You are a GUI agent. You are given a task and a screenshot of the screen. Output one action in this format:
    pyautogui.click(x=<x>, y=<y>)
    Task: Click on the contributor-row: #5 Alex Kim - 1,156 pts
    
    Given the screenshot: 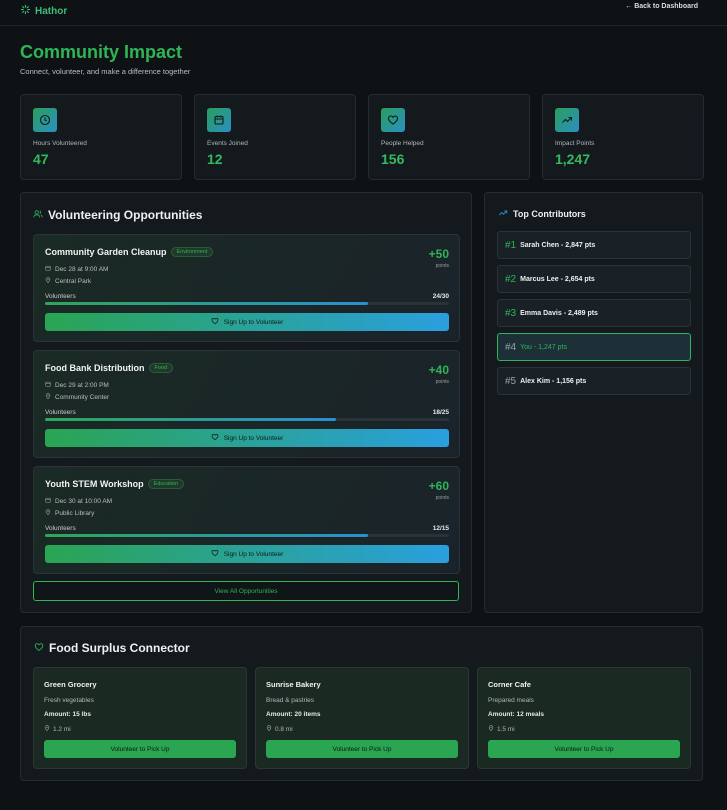 What is the action you would take?
    pyautogui.click(x=594, y=381)
    